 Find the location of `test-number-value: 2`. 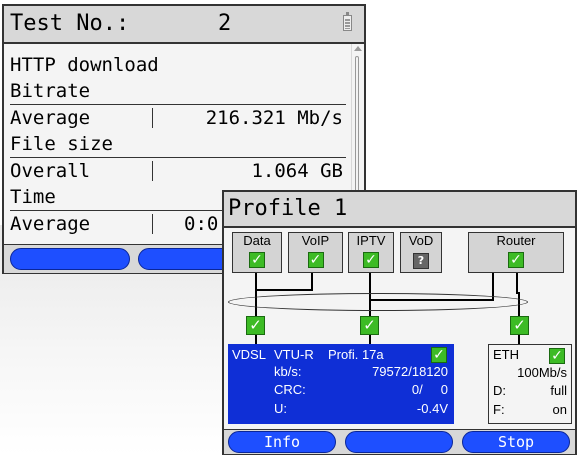

test-number-value: 2 is located at coordinates (225, 23).